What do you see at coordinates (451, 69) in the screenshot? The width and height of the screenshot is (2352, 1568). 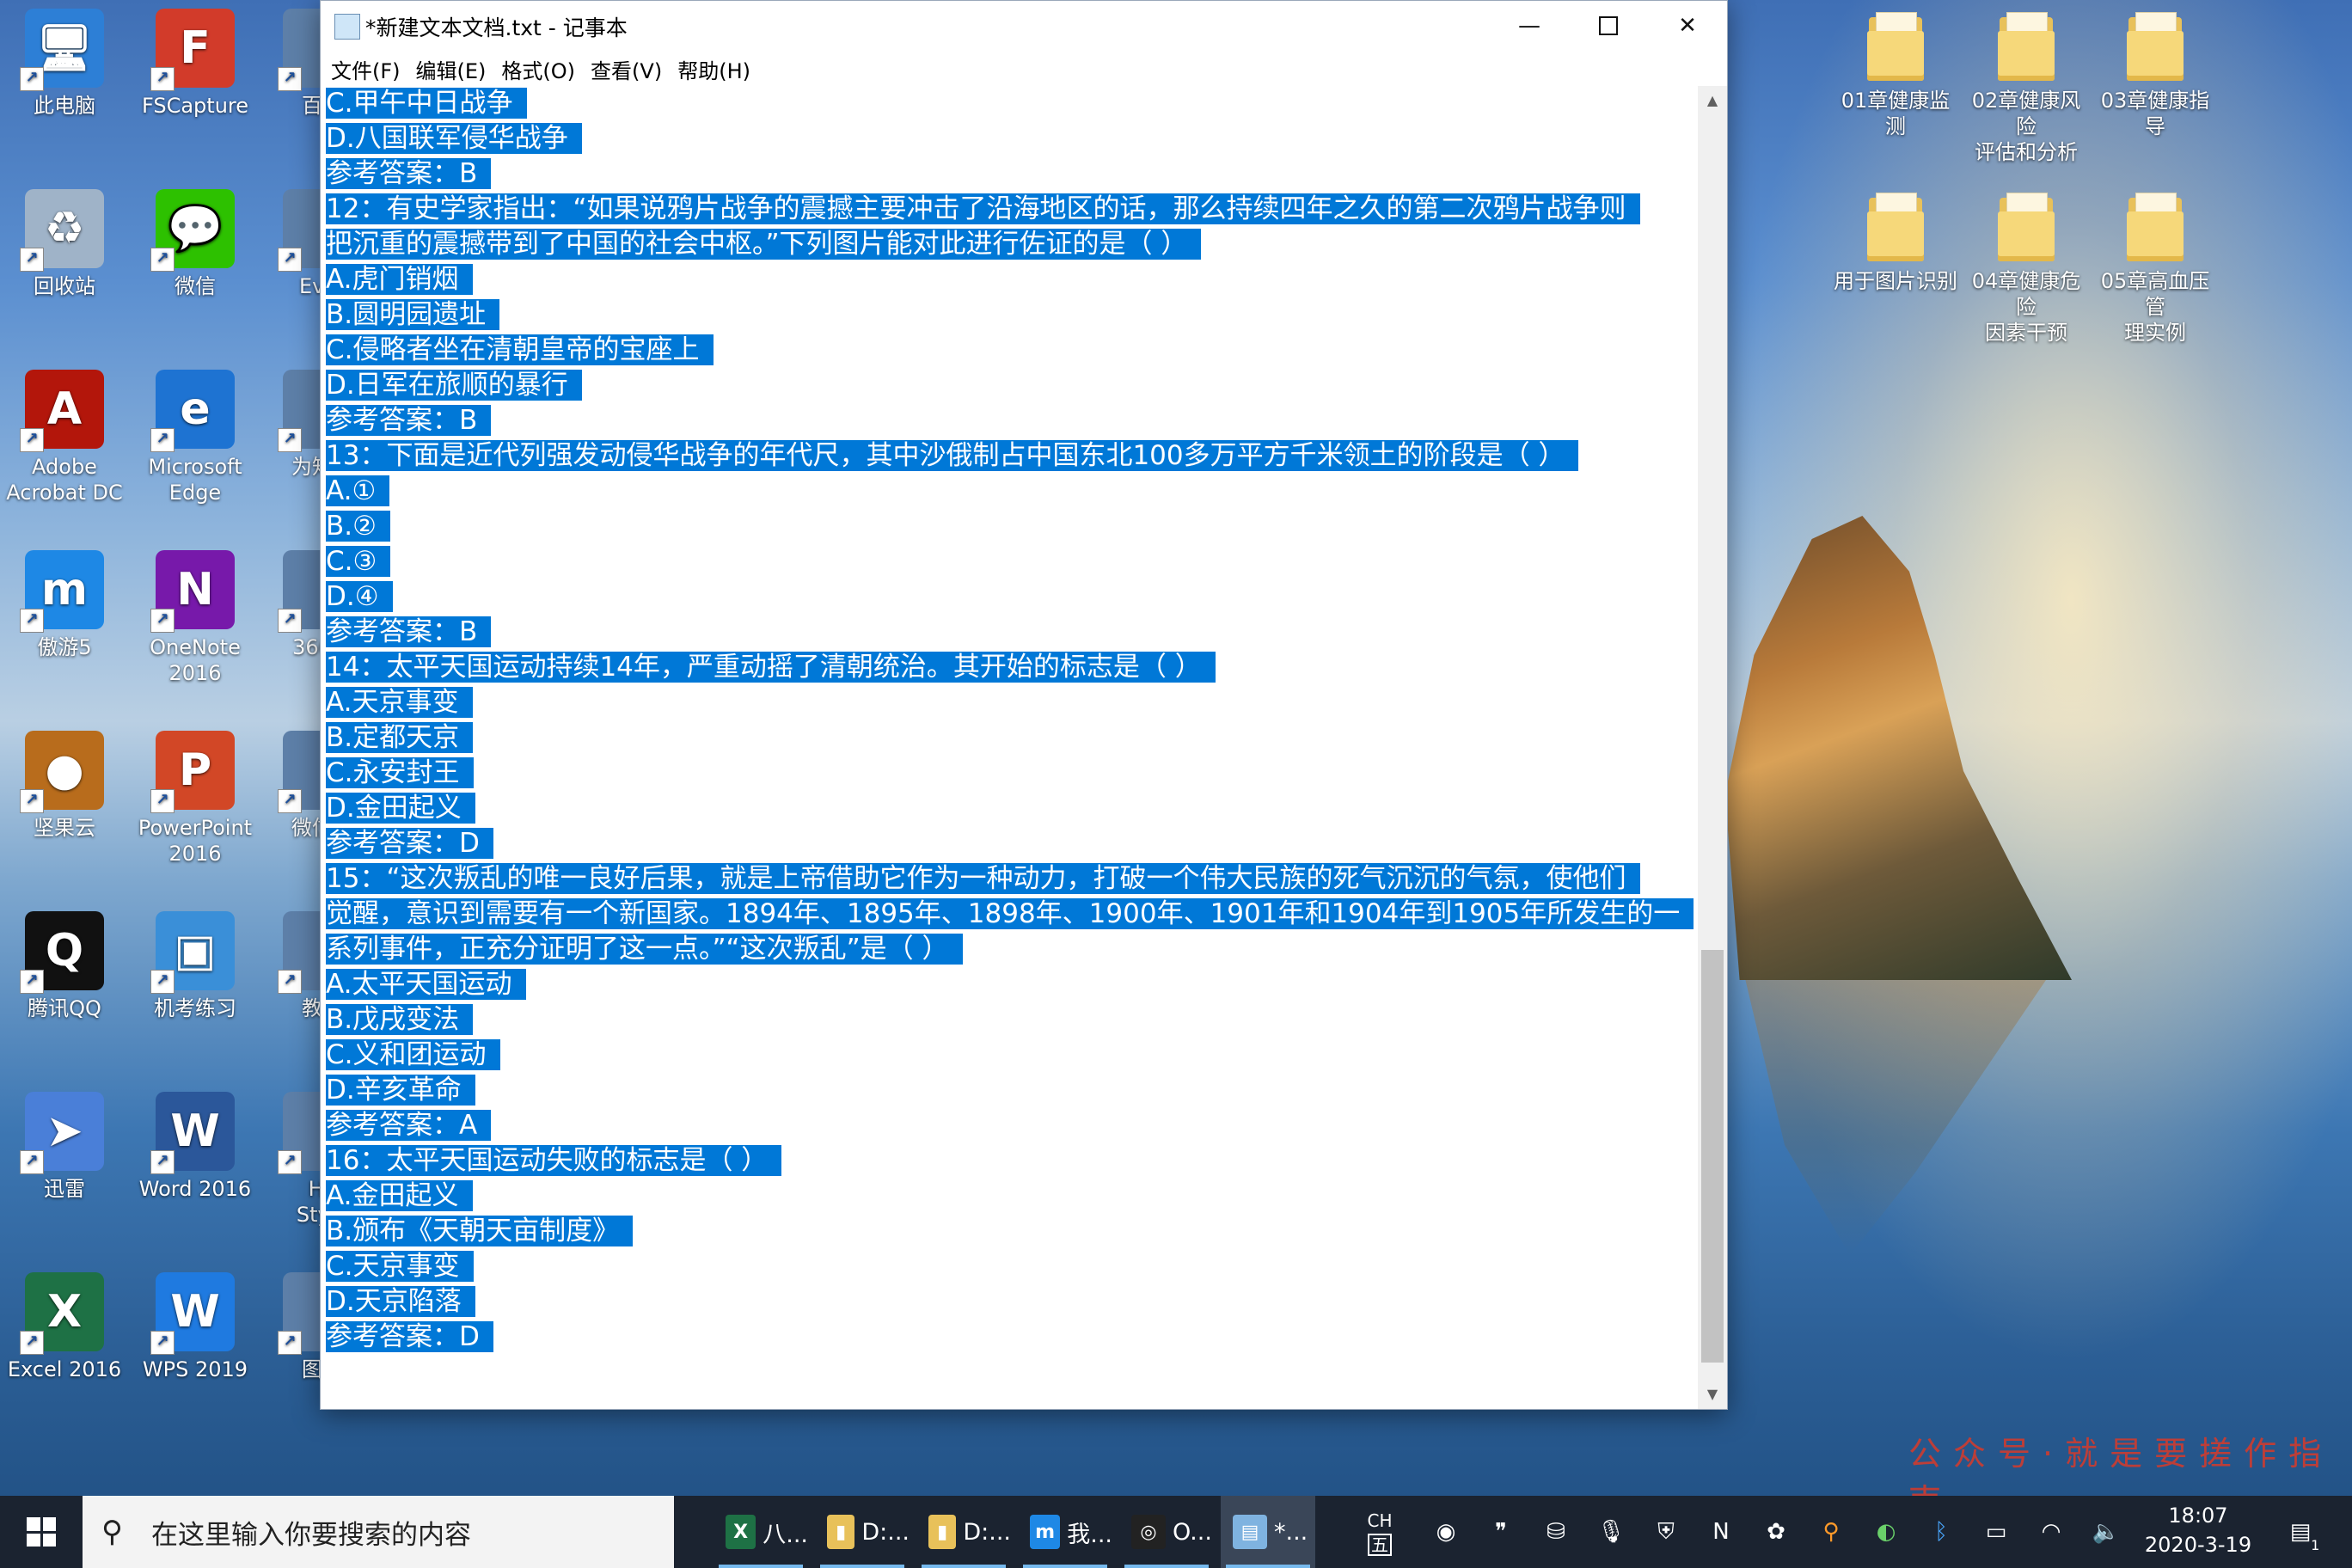 I see `menu-edit: 编辑(E)` at bounding box center [451, 69].